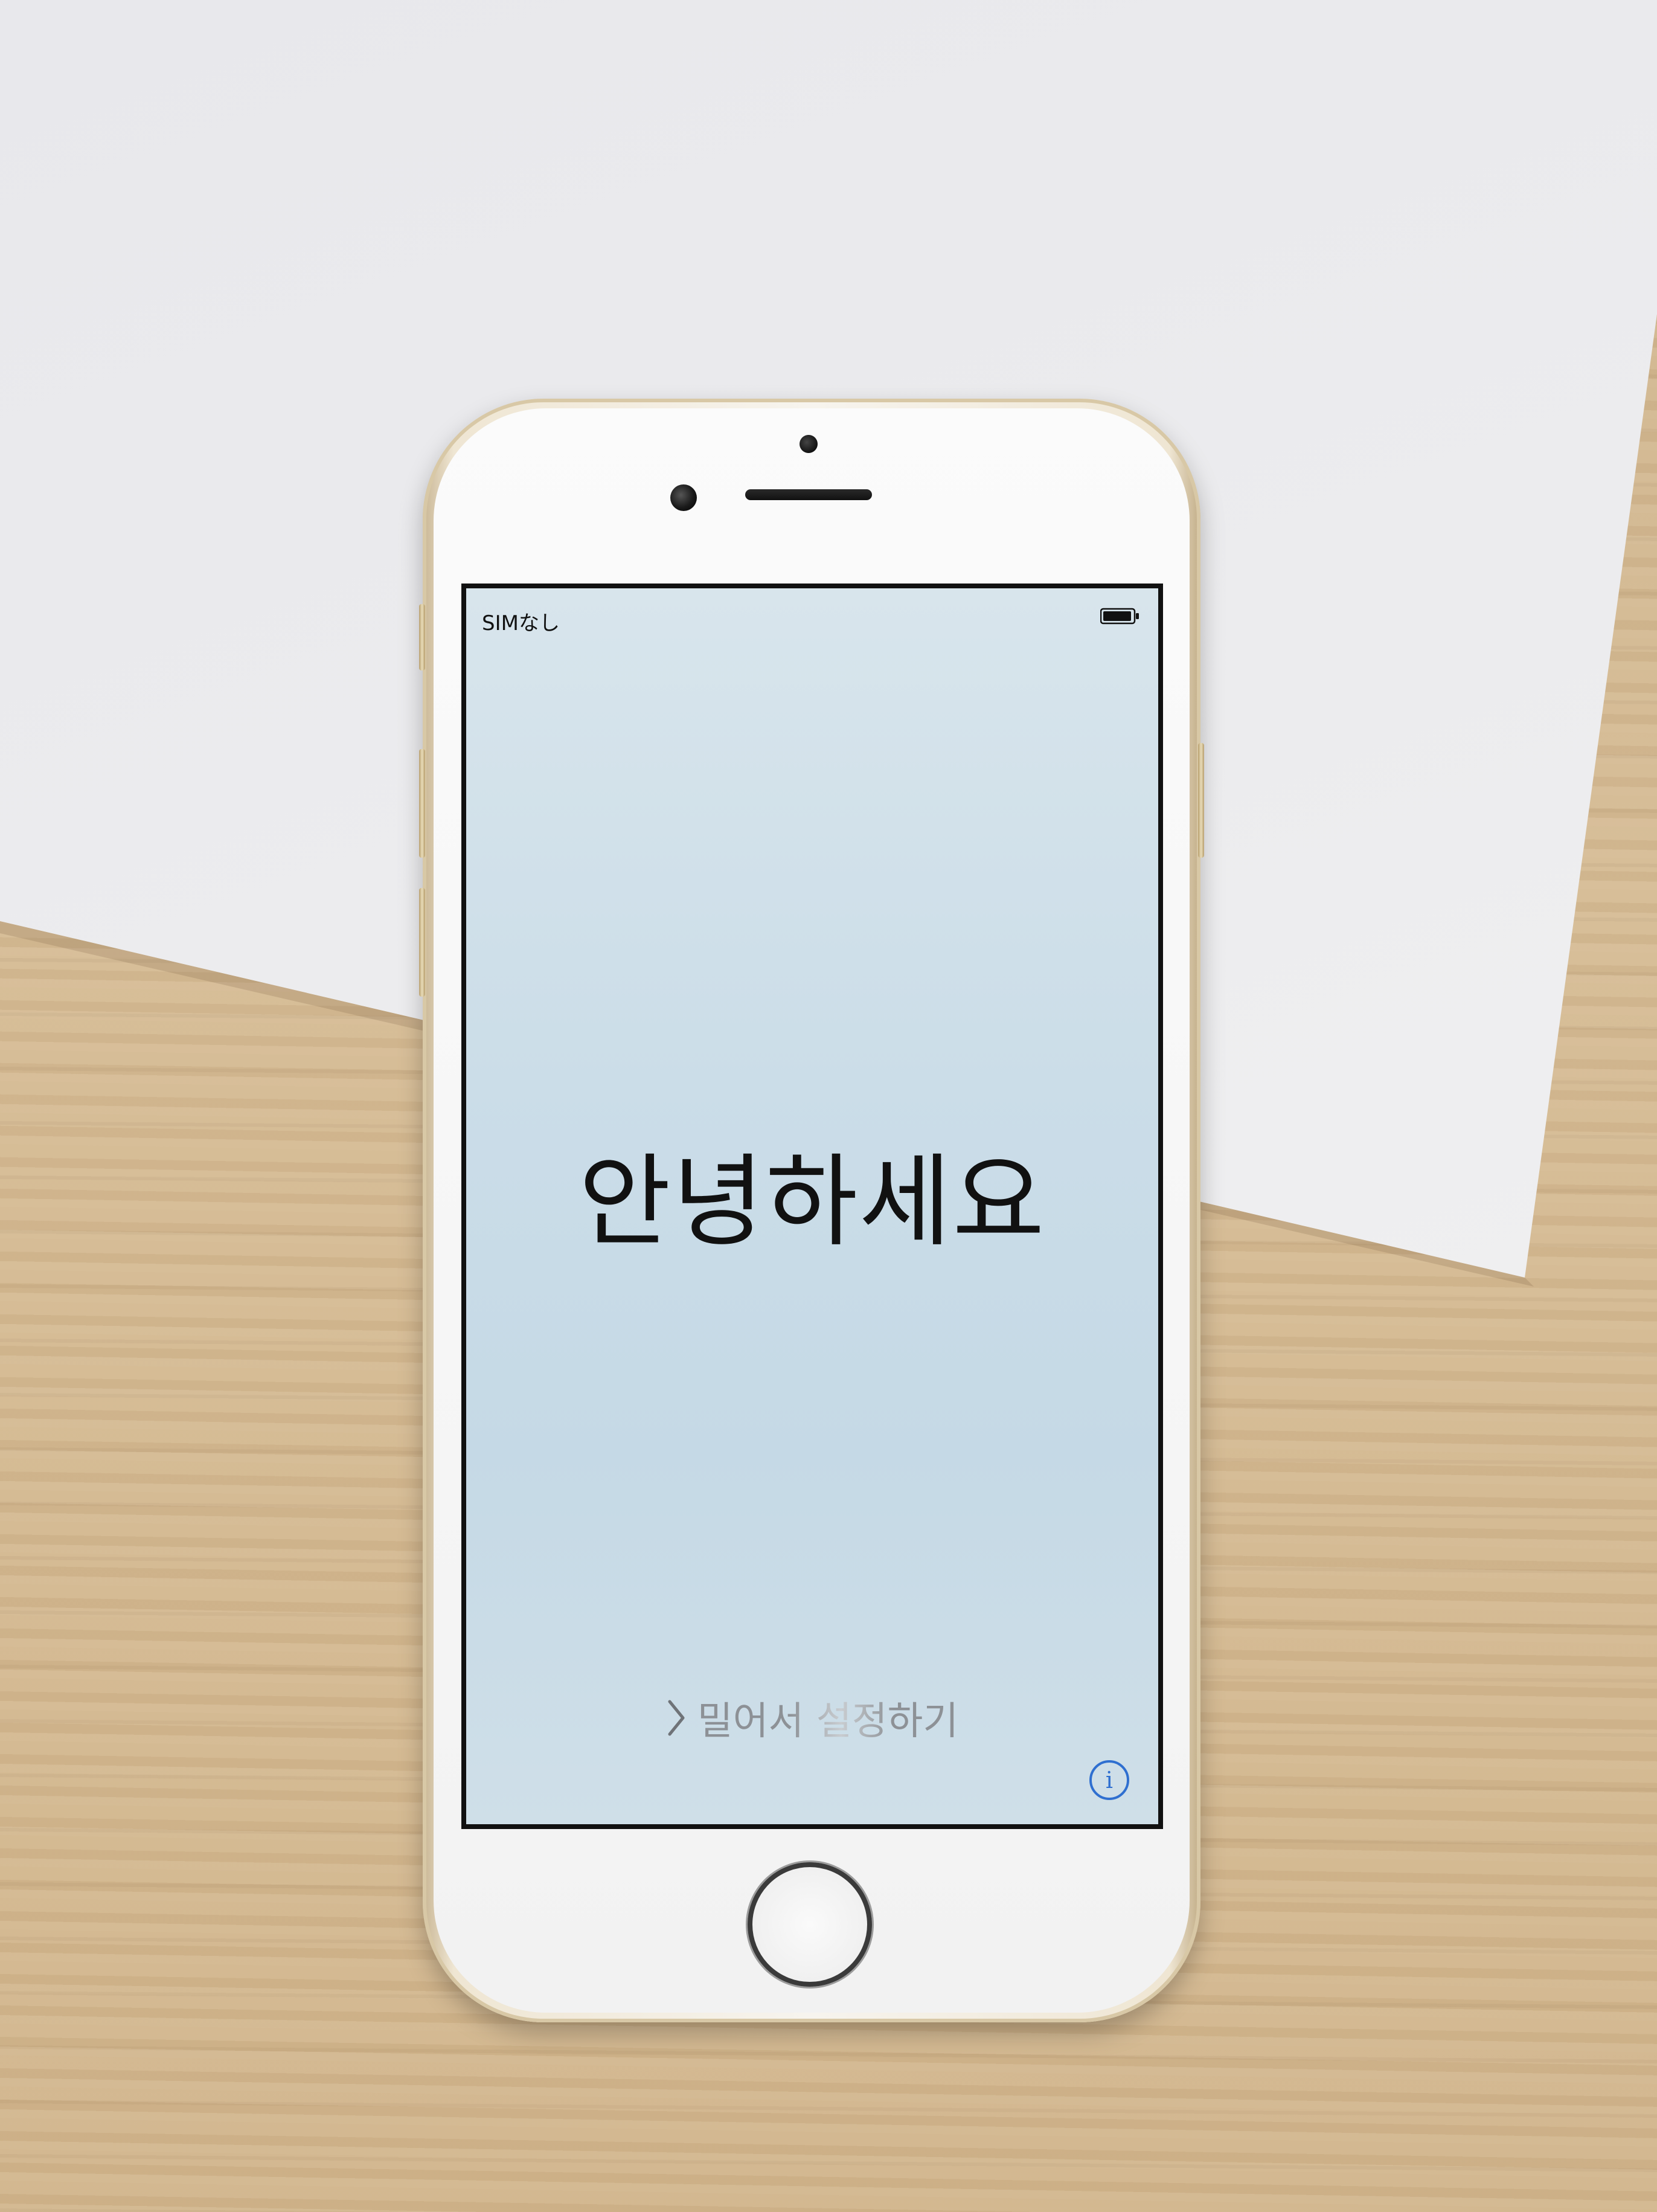 The height and width of the screenshot is (2212, 1657). I want to click on mute-switch, so click(422, 637).